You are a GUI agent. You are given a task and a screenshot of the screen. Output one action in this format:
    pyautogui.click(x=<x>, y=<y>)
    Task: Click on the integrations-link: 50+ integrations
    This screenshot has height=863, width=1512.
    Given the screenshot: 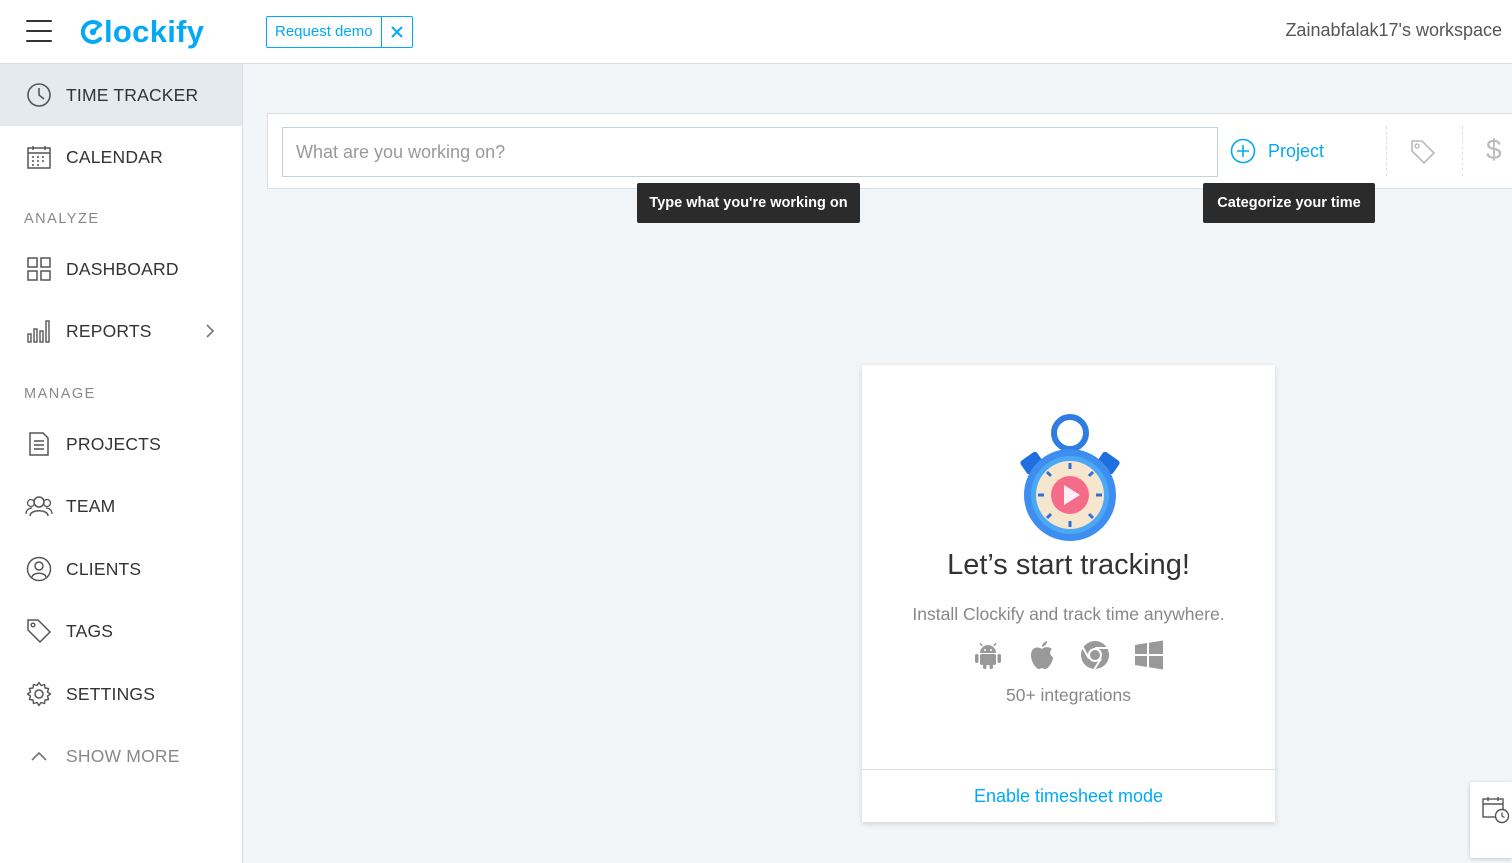 What is the action you would take?
    pyautogui.click(x=1068, y=695)
    